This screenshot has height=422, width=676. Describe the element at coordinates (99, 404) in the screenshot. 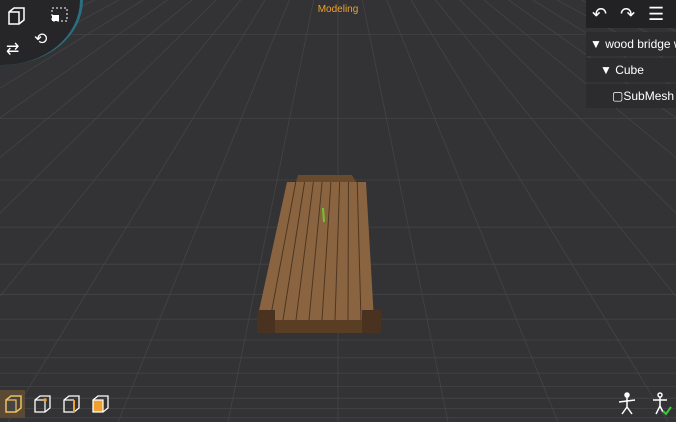

I see `face-mode-icon` at that location.